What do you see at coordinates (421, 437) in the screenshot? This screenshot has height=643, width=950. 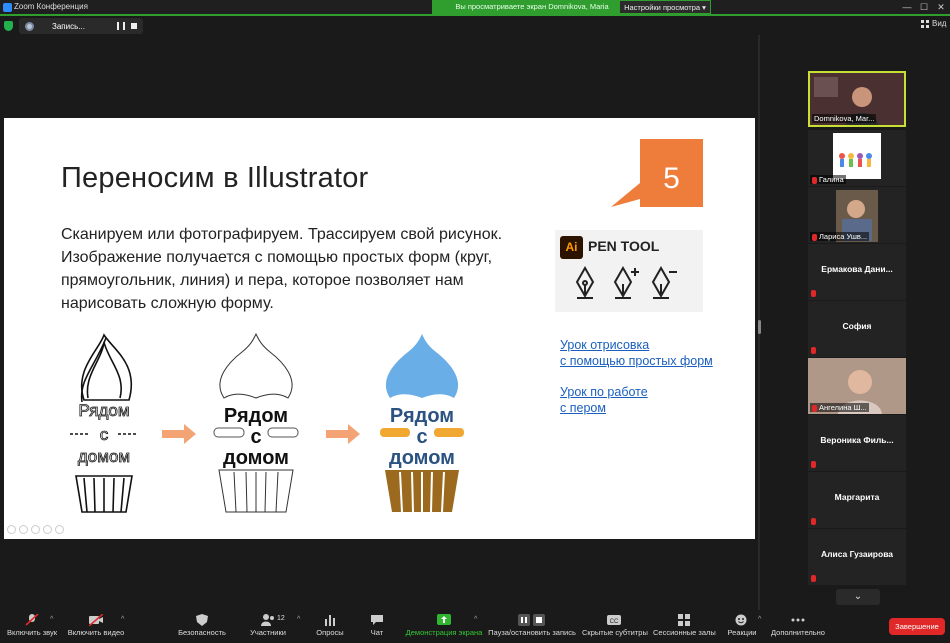 I see `colored-word: с` at bounding box center [421, 437].